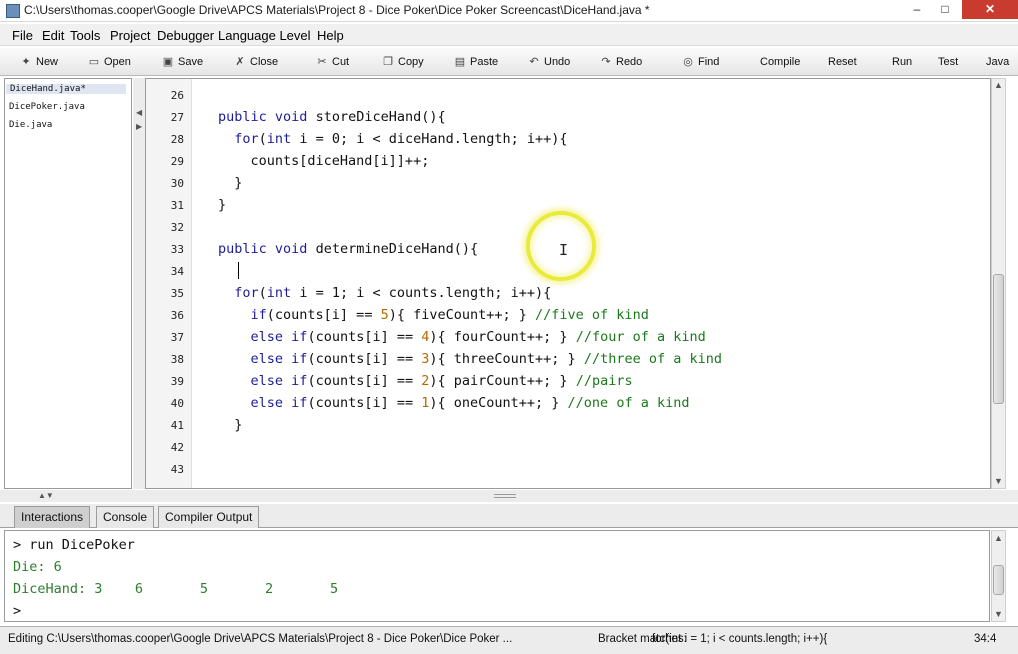 This screenshot has height=654, width=1018. Describe the element at coordinates (26, 62) in the screenshot. I see `new-file-icon: ✦` at that location.